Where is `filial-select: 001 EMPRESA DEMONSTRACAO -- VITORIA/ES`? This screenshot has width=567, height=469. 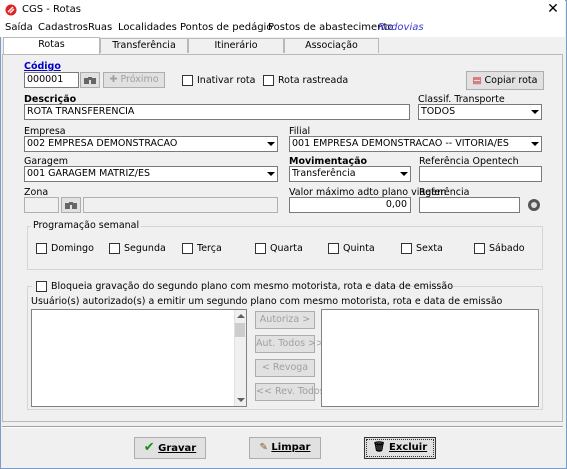 filial-select: 001 EMPRESA DEMONSTRACAO -- VITORIA/ES is located at coordinates (415, 144).